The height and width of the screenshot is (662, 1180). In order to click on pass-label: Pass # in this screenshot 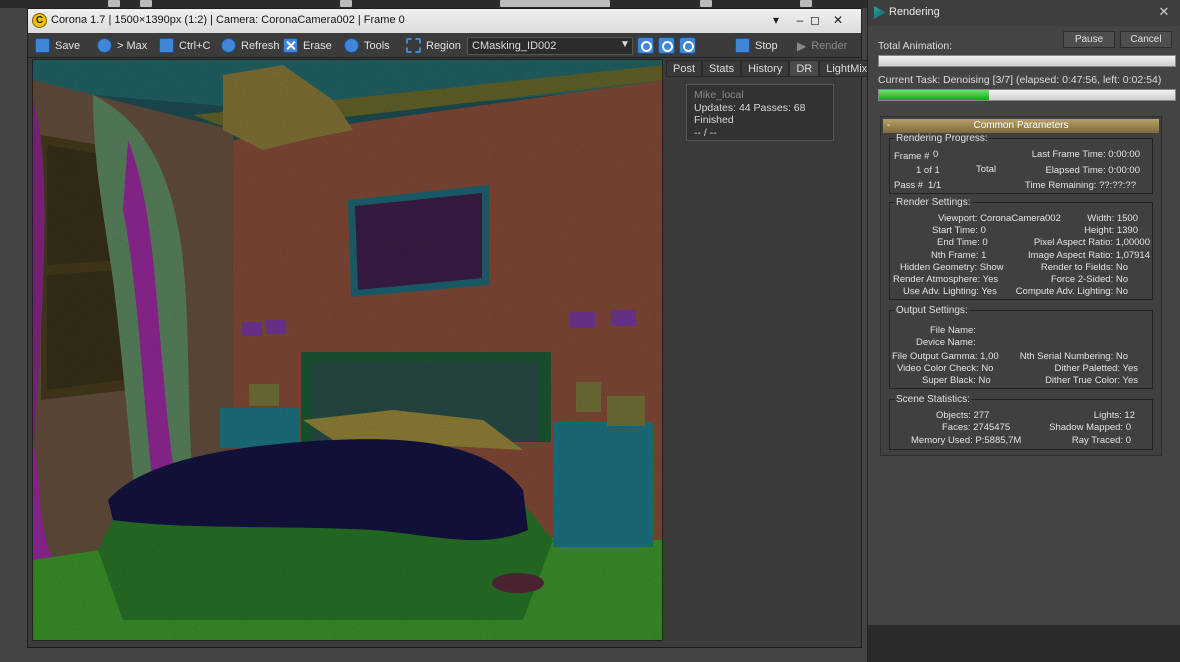, I will do `click(909, 185)`.